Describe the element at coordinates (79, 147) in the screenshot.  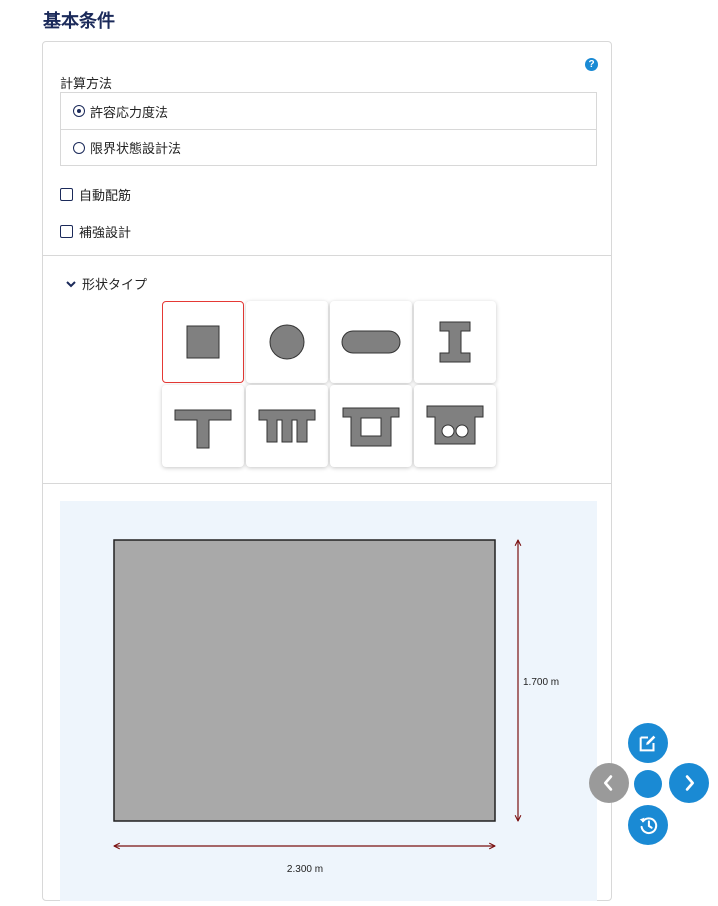
I see `radio-unchecked-icon` at that location.